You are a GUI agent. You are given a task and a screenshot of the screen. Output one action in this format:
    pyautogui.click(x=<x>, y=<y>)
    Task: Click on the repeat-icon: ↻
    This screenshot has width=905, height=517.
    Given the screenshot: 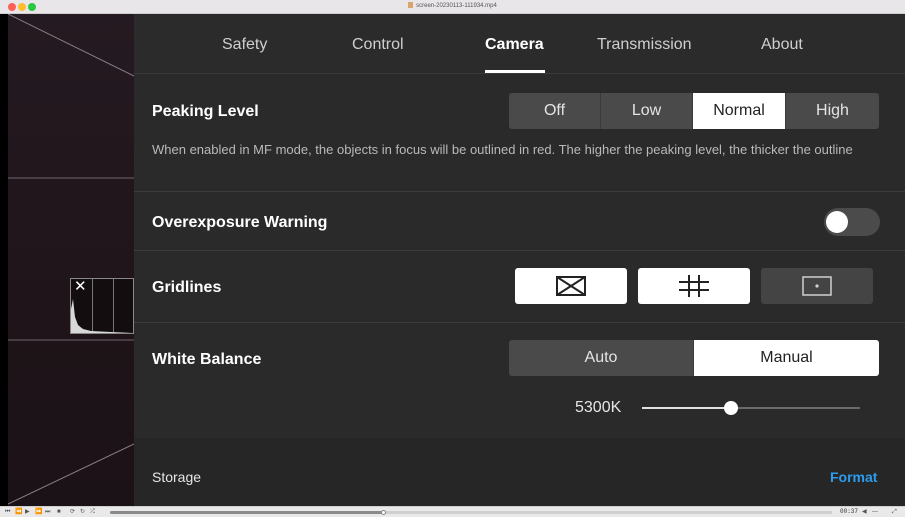 What is the action you would take?
    pyautogui.click(x=82, y=512)
    